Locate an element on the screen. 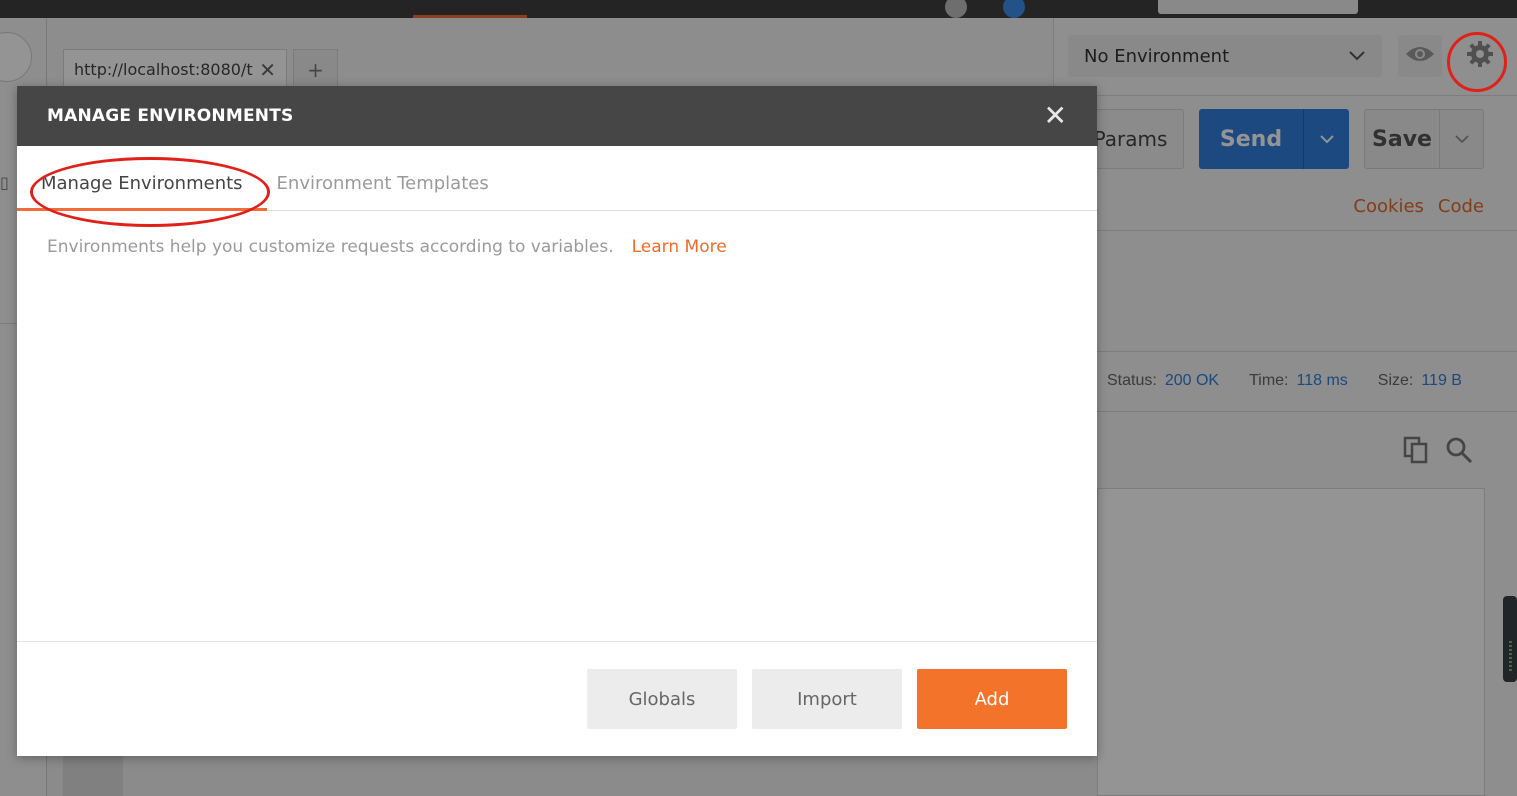  modal-header: MANAGE ENVIRONMENTS ✕ is located at coordinates (557, 116).